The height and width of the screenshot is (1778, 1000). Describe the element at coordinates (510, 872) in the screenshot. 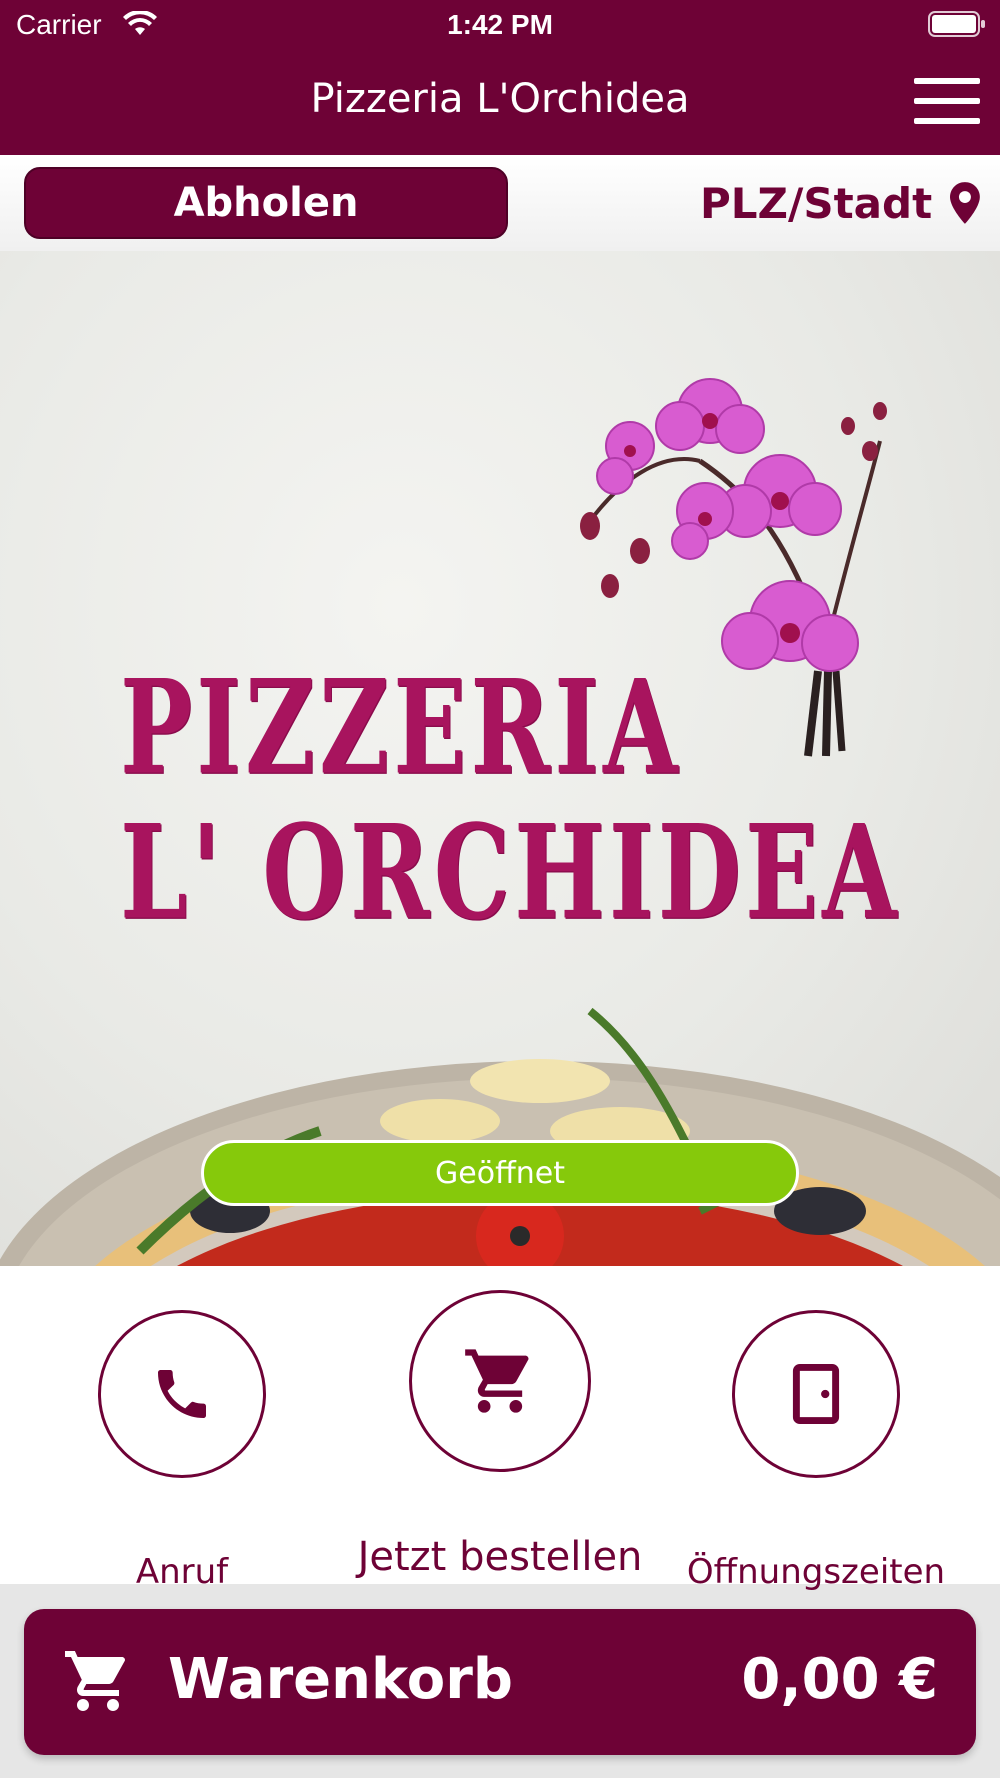

I see `logo-line-2: L' ORCHIDEA` at that location.